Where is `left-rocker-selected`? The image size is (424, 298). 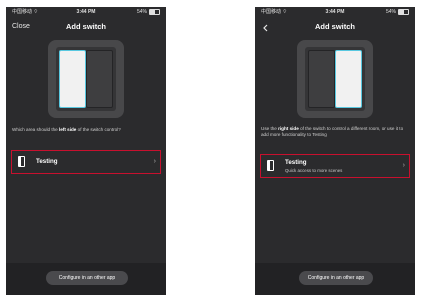 left-rocker-selected is located at coordinates (72, 79).